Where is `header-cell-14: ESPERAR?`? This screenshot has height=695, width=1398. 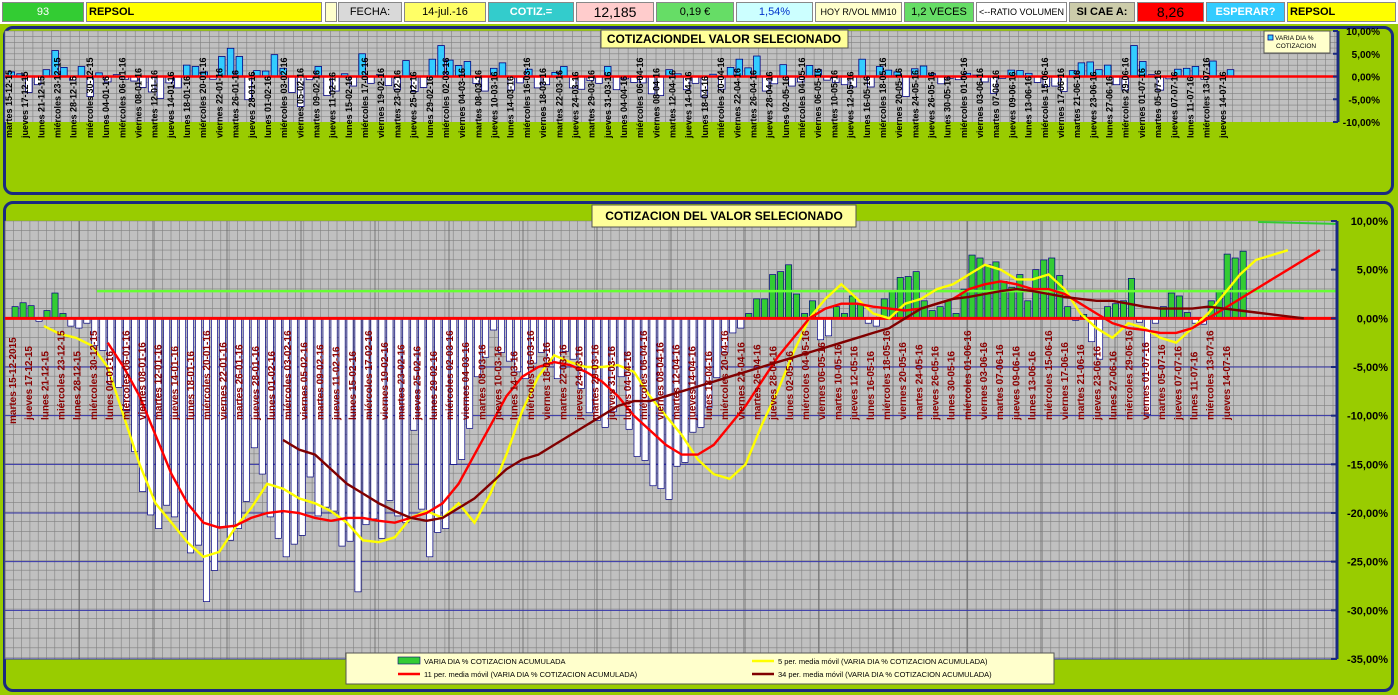 header-cell-14: ESPERAR? is located at coordinates (1245, 12).